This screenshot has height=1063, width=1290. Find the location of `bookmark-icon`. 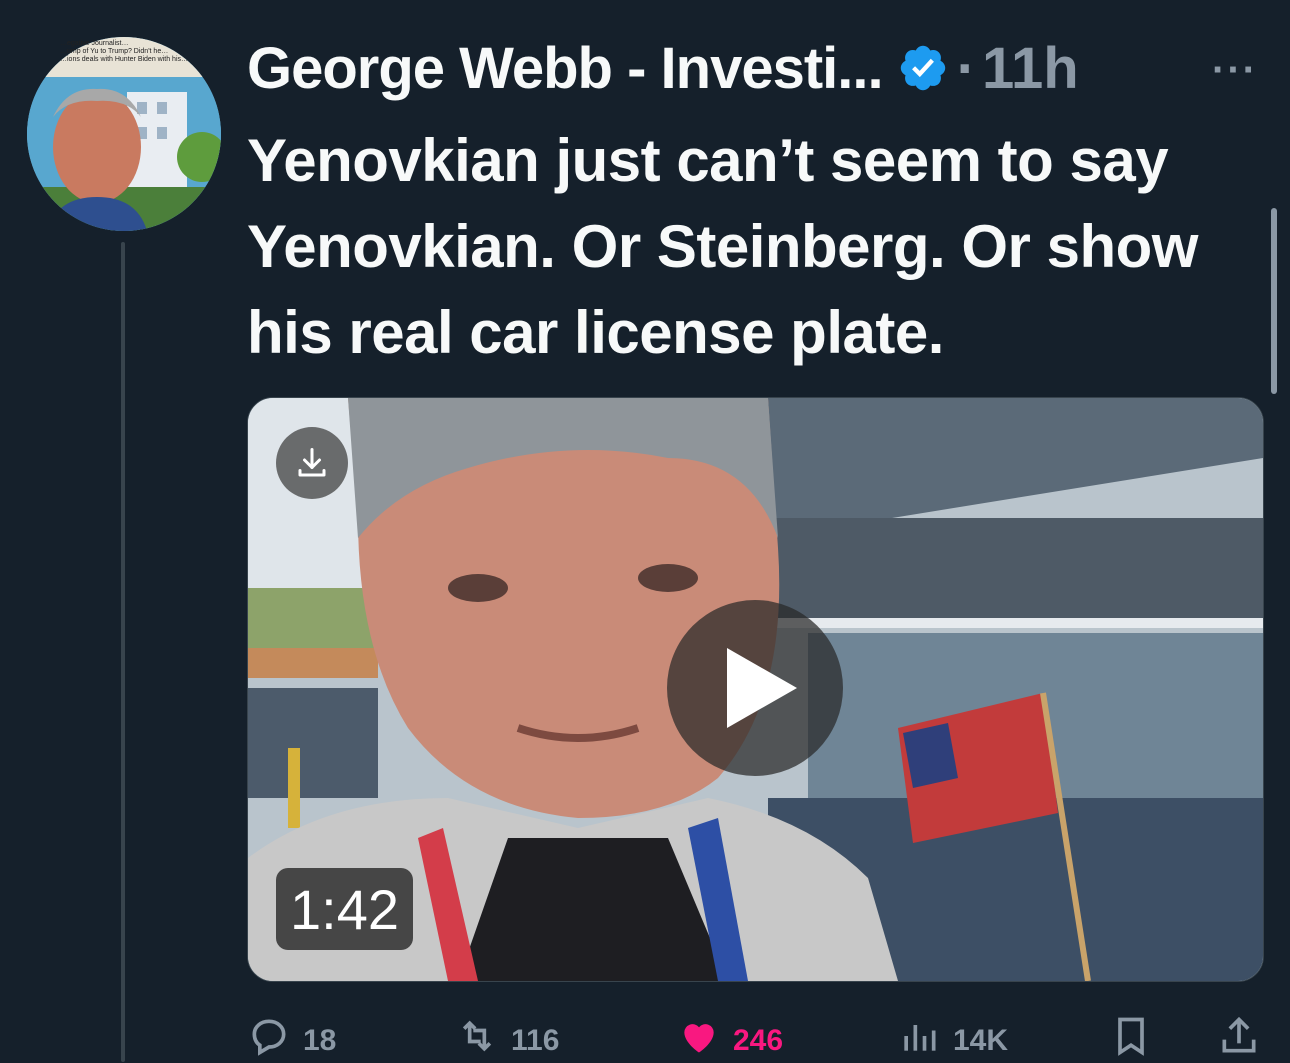

bookmark-icon is located at coordinates (1131, 1038).